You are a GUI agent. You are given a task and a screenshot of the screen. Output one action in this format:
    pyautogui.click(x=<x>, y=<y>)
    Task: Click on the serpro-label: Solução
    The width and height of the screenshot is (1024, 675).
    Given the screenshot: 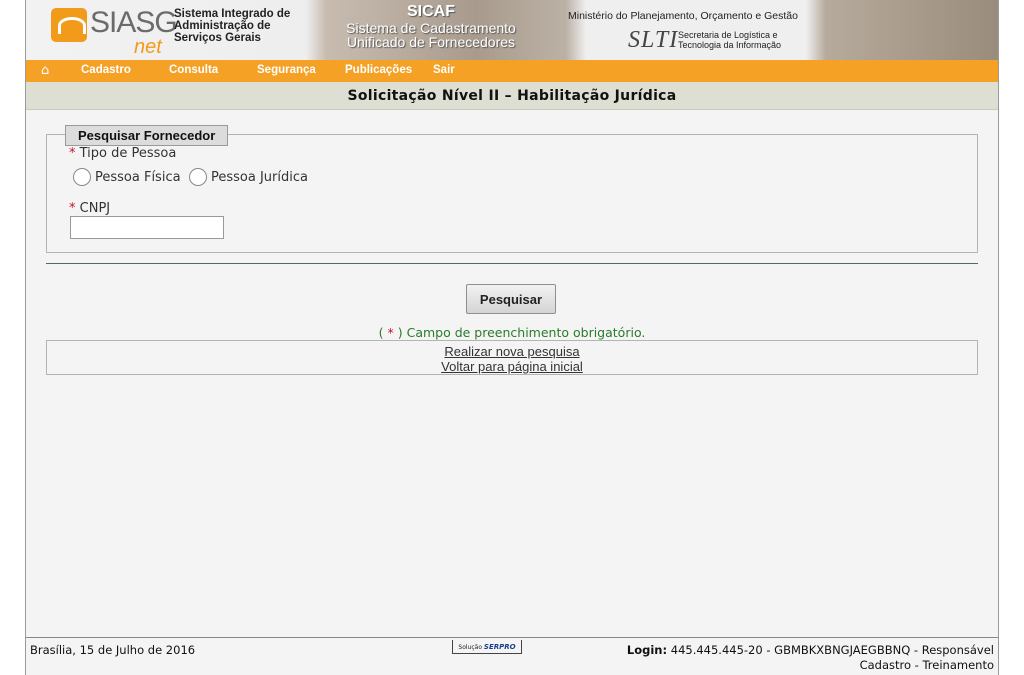 What is the action you would take?
    pyautogui.click(x=470, y=647)
    